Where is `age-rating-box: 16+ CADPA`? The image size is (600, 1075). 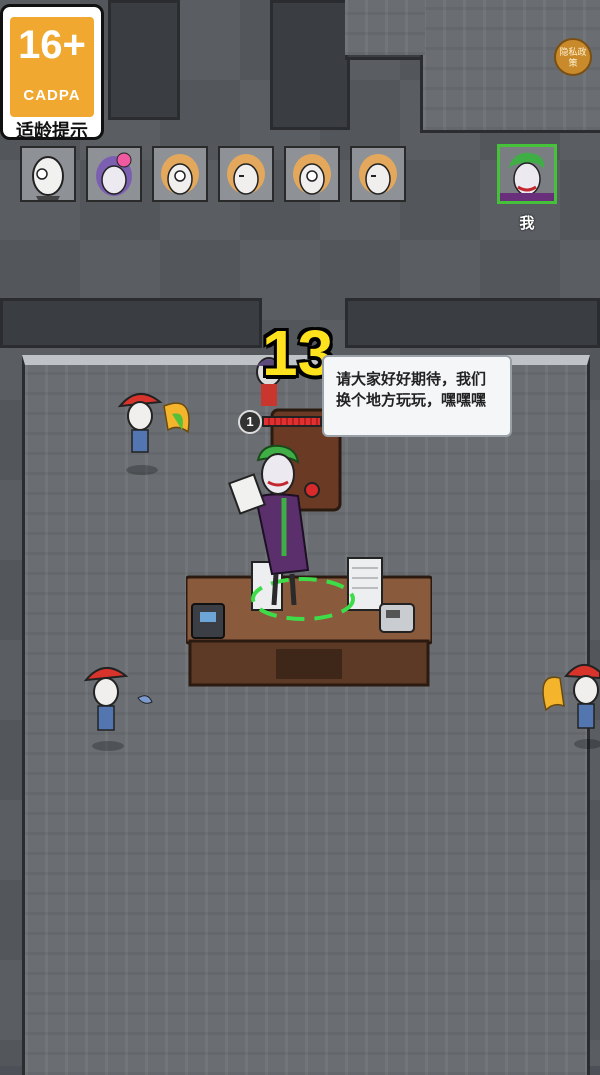
age-rating-box: 16+ CADPA is located at coordinates (52, 67).